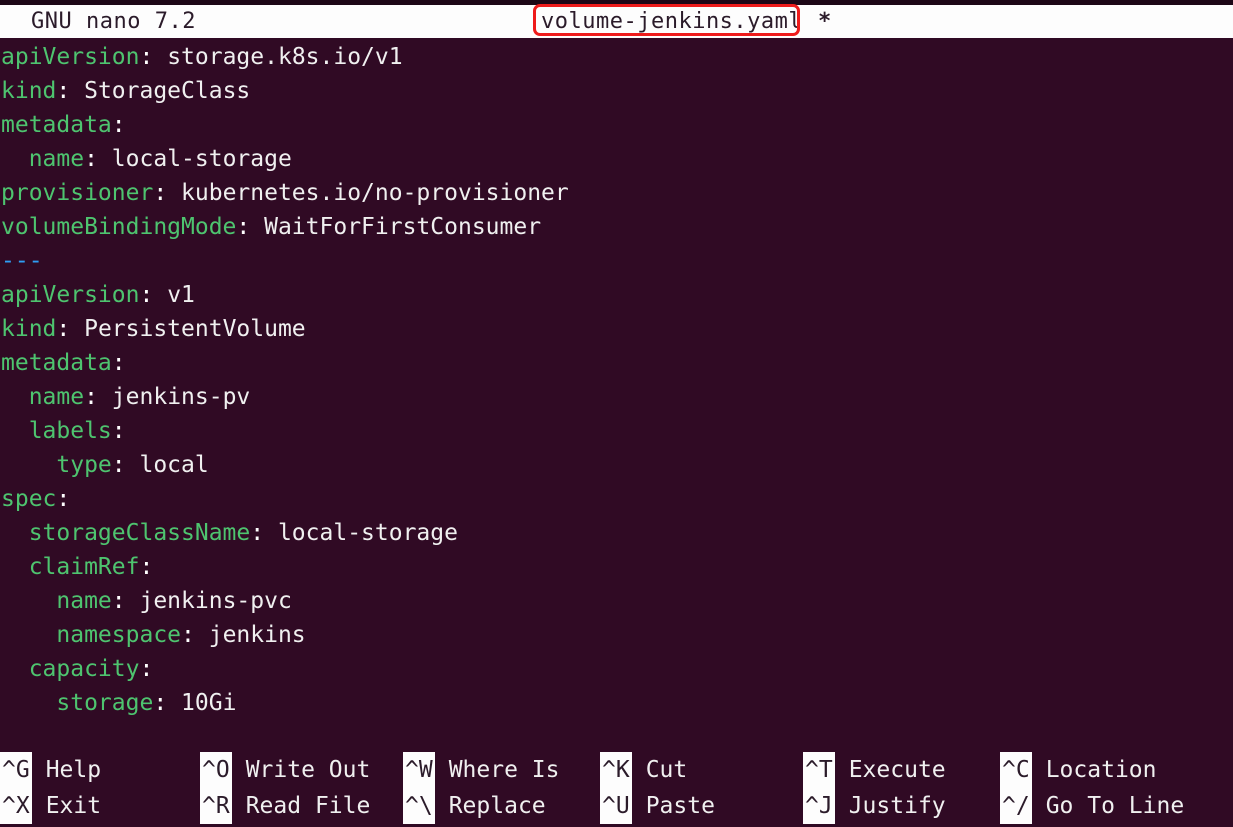 The image size is (1233, 827). I want to click on yaml-key: provisioner, so click(77, 193).